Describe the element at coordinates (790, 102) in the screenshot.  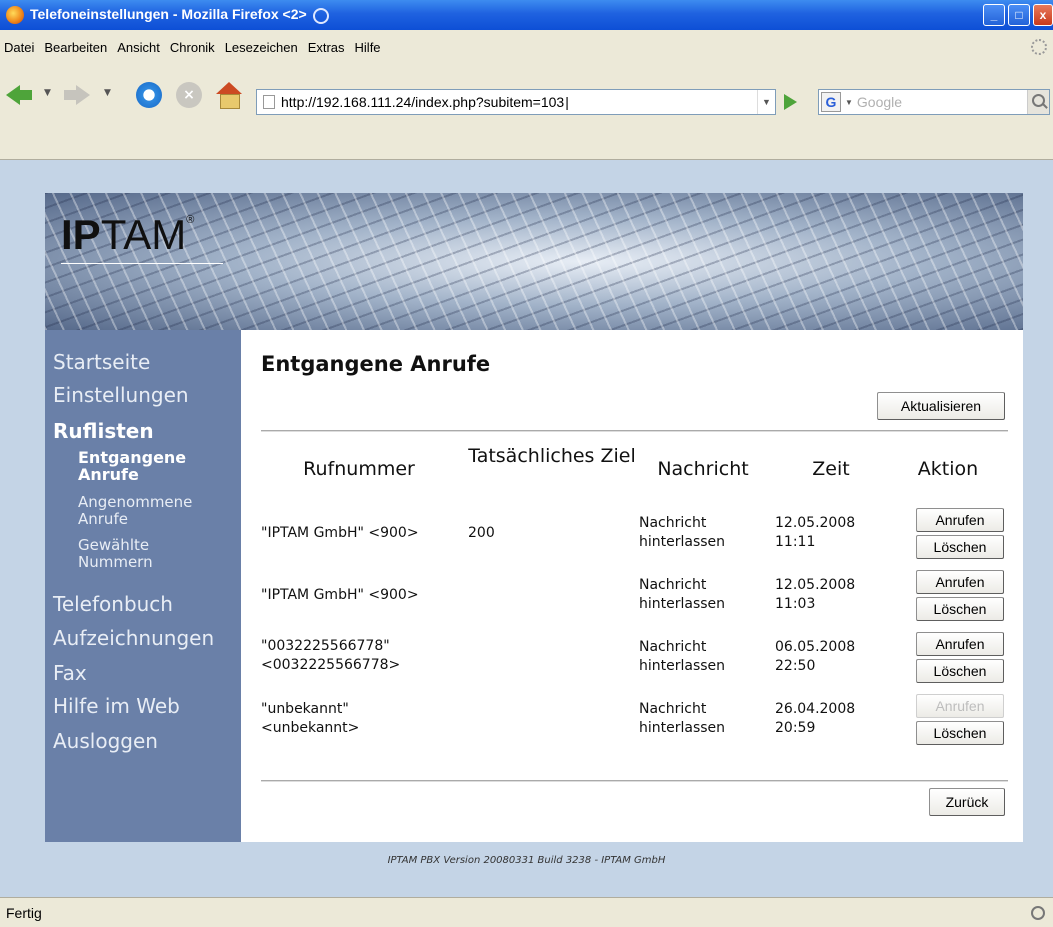
I see `go-arrow-icon` at that location.